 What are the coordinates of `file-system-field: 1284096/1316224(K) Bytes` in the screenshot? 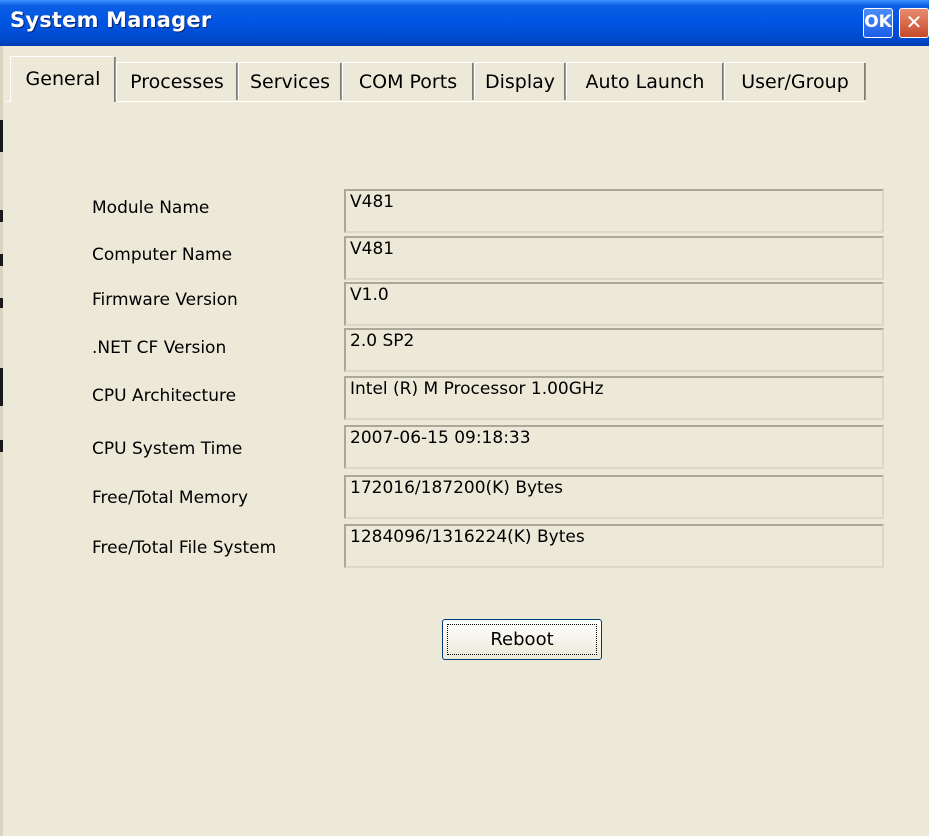 It's located at (614, 546).